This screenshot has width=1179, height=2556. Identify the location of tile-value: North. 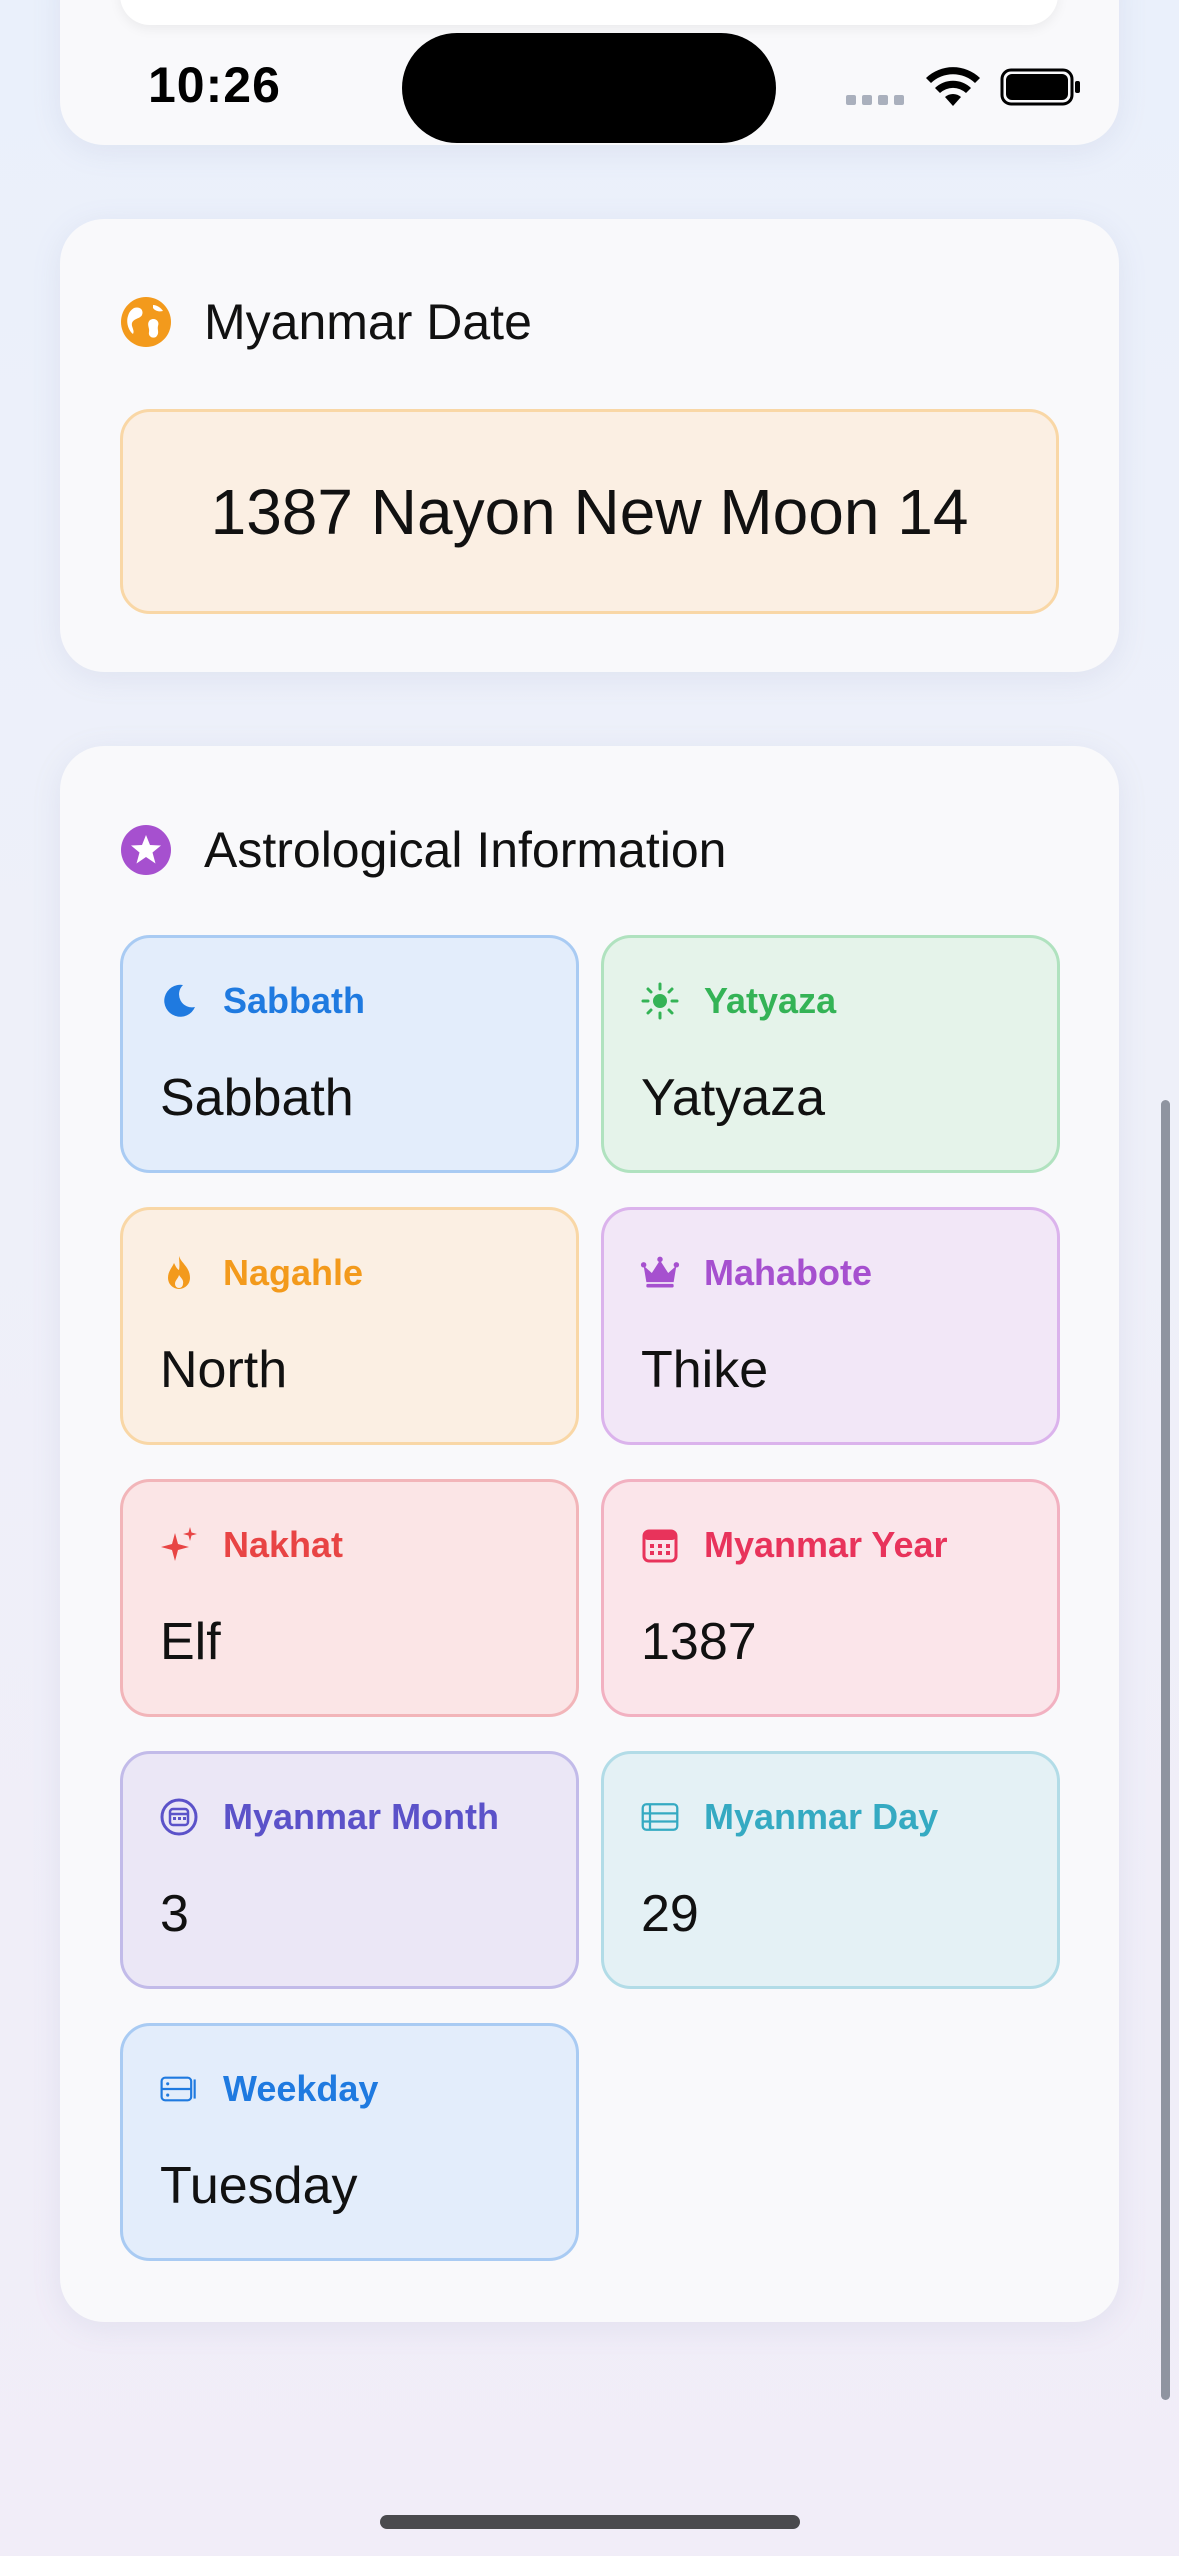
(224, 1370).